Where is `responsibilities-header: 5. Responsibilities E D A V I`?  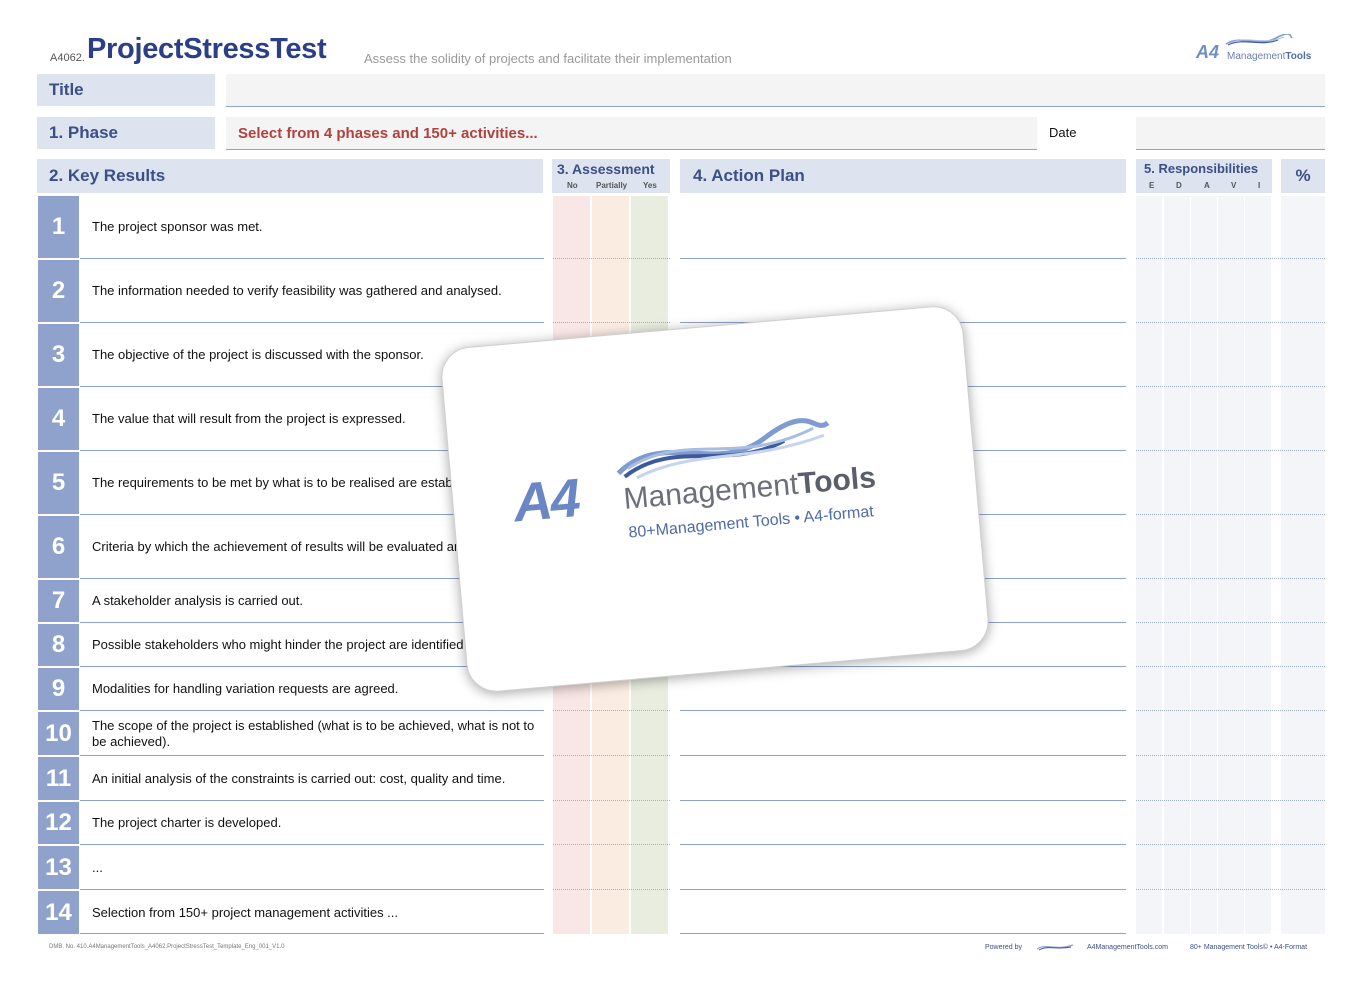
responsibilities-header: 5. Responsibilities E D A V I is located at coordinates (1204, 176).